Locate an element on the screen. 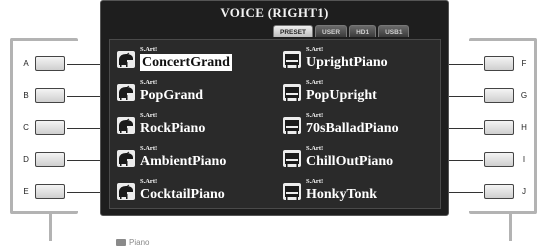 This screenshot has height=247, width=542. voice-name: AmbientPiano is located at coordinates (183, 161).